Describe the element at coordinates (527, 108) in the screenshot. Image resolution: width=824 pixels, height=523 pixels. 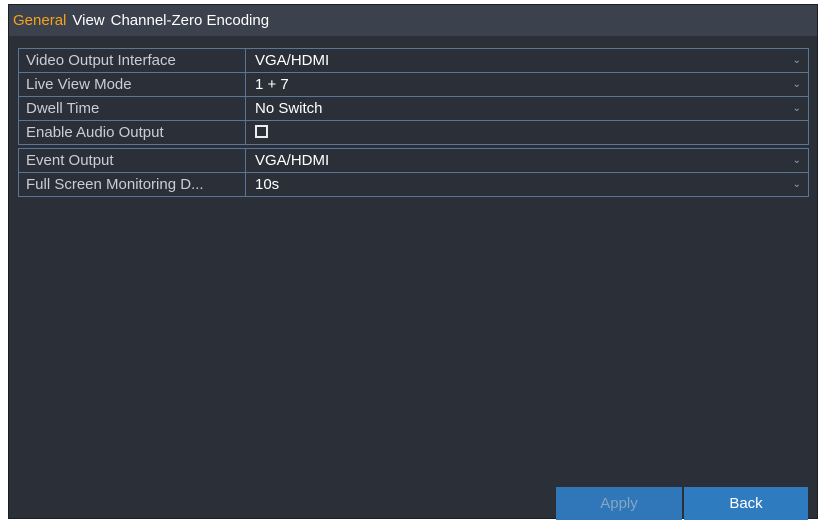
I see `dwell-time-select: No Switch ⌄` at that location.